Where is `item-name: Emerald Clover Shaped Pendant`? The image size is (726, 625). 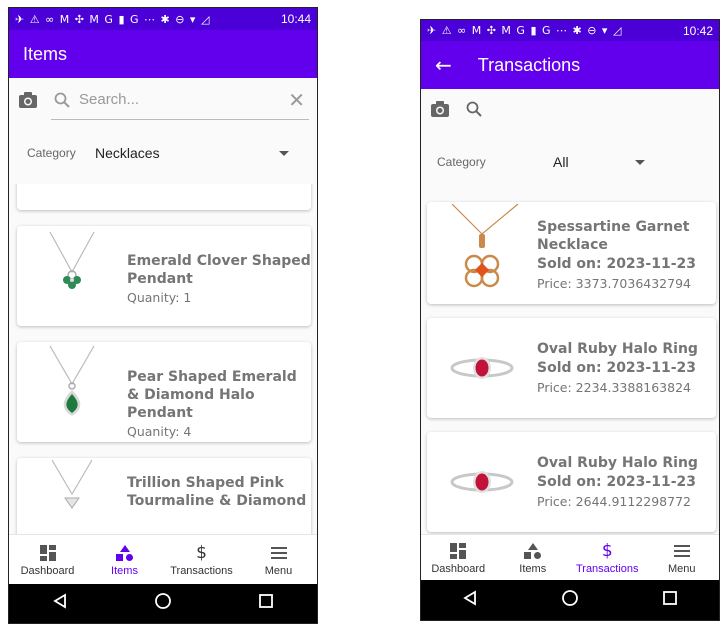
item-name: Emerald Clover Shaped Pendant is located at coordinates (219, 270).